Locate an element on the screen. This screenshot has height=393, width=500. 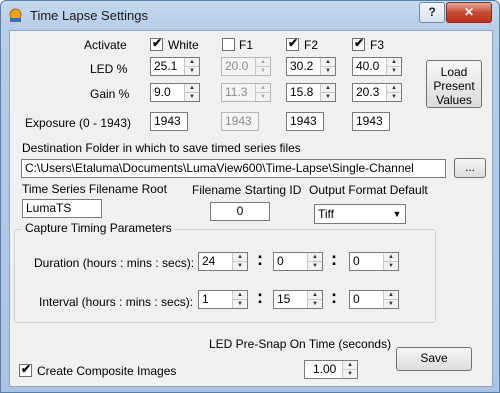
interval-hours-value: 1 is located at coordinates (205, 299).